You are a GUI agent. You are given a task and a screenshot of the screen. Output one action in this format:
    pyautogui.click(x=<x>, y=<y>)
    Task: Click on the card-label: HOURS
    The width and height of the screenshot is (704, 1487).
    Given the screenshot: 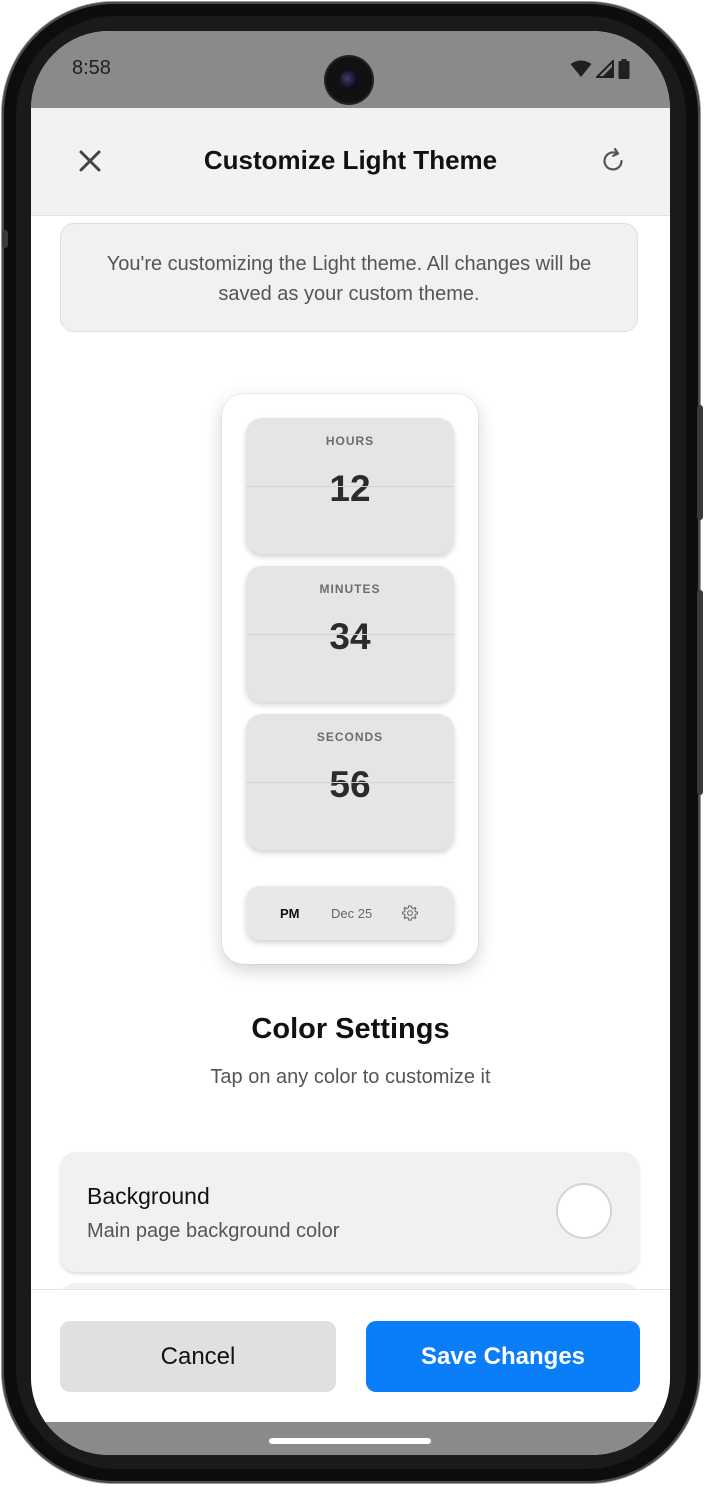 What is the action you would take?
    pyautogui.click(x=350, y=441)
    